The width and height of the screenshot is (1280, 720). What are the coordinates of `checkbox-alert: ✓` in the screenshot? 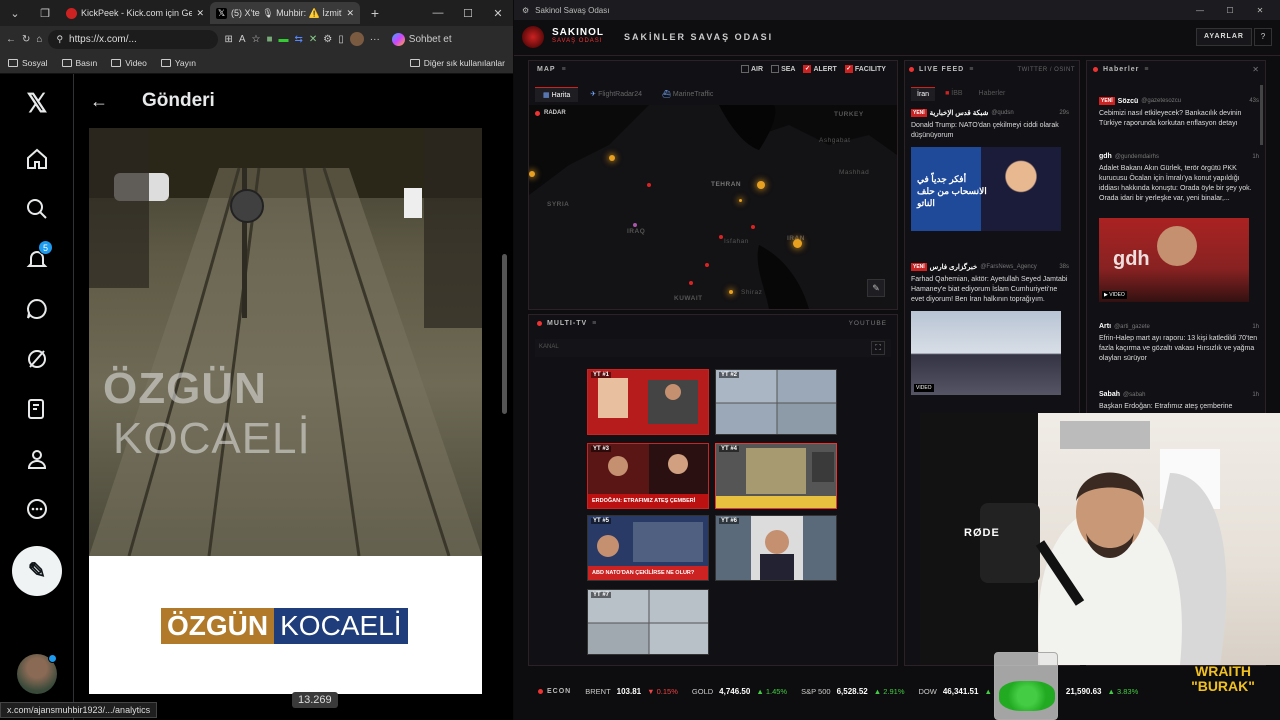 It's located at (807, 69).